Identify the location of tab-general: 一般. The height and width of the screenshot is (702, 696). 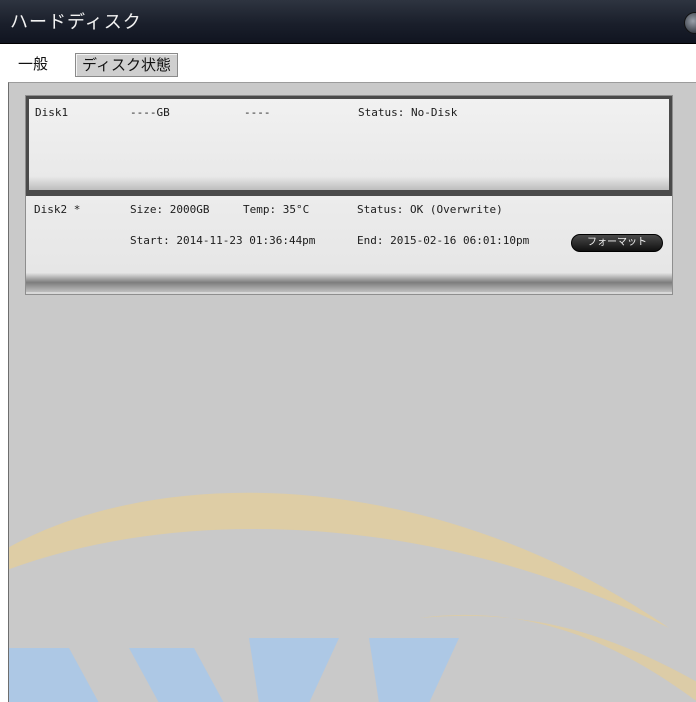
(33, 65).